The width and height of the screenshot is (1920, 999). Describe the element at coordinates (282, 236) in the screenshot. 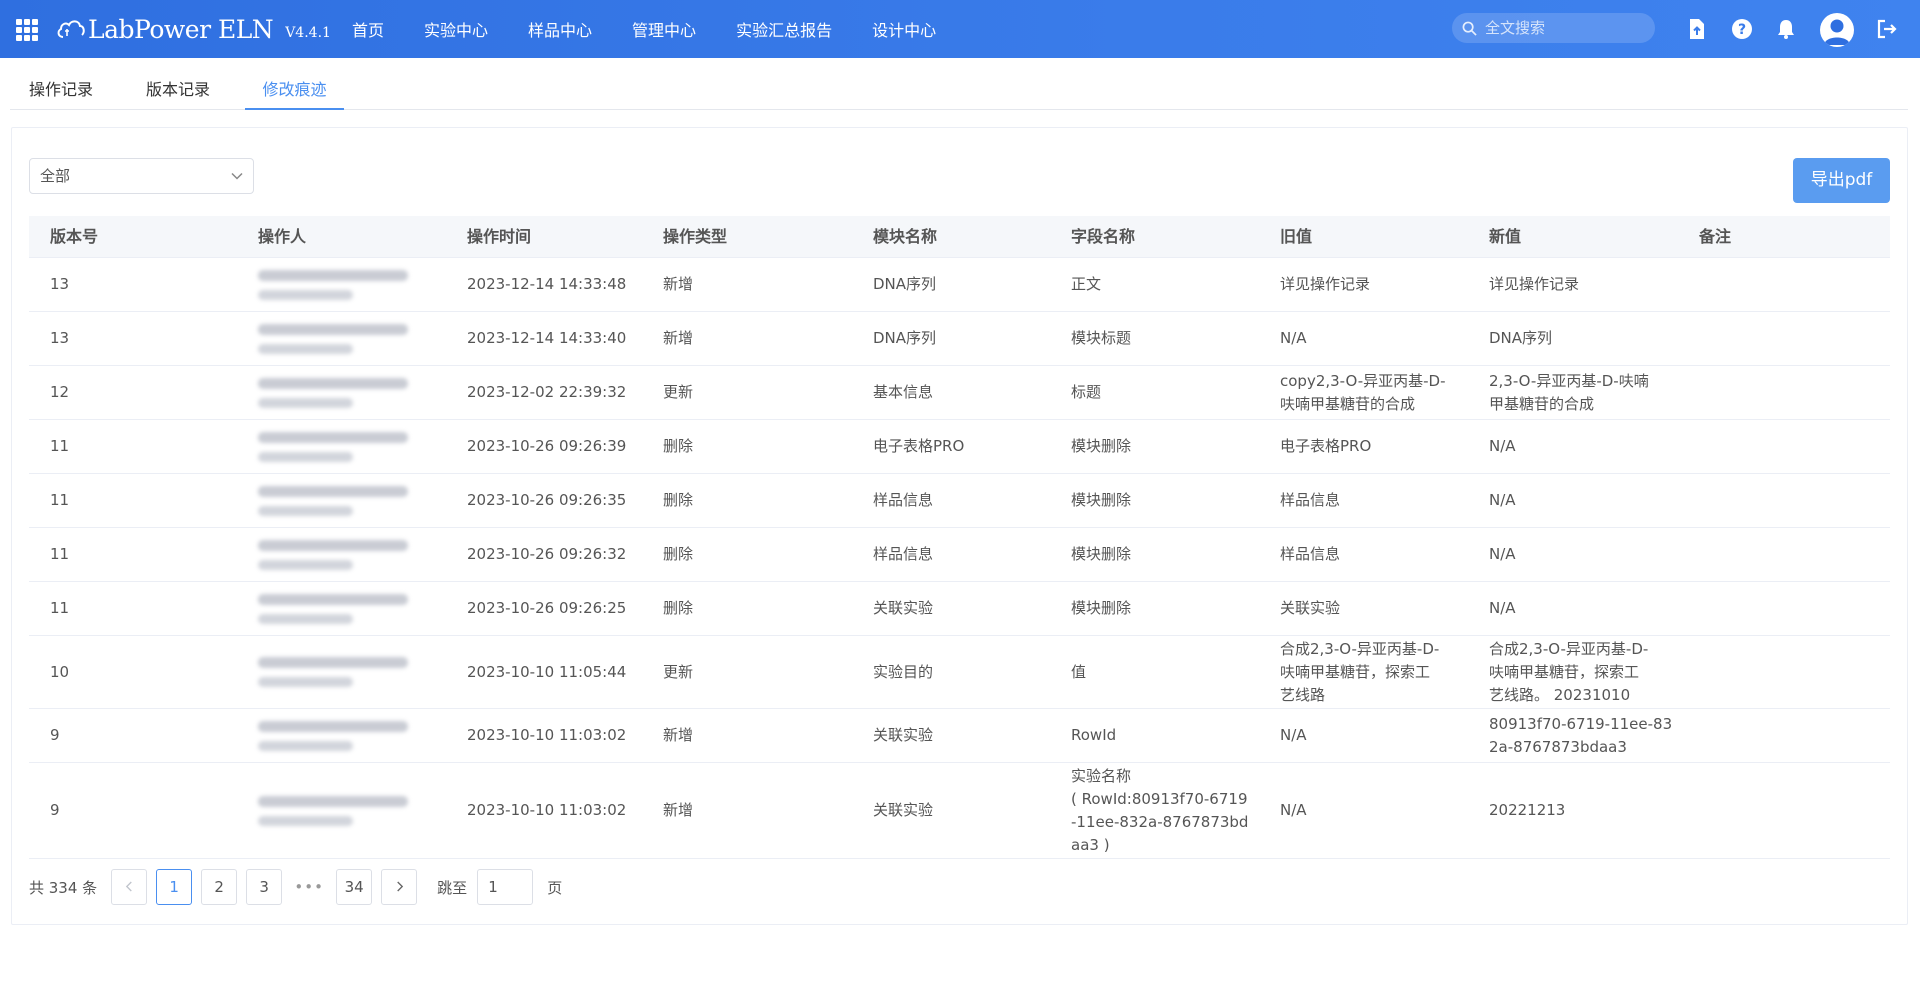

I see `column-header-operator: 操作人` at that location.